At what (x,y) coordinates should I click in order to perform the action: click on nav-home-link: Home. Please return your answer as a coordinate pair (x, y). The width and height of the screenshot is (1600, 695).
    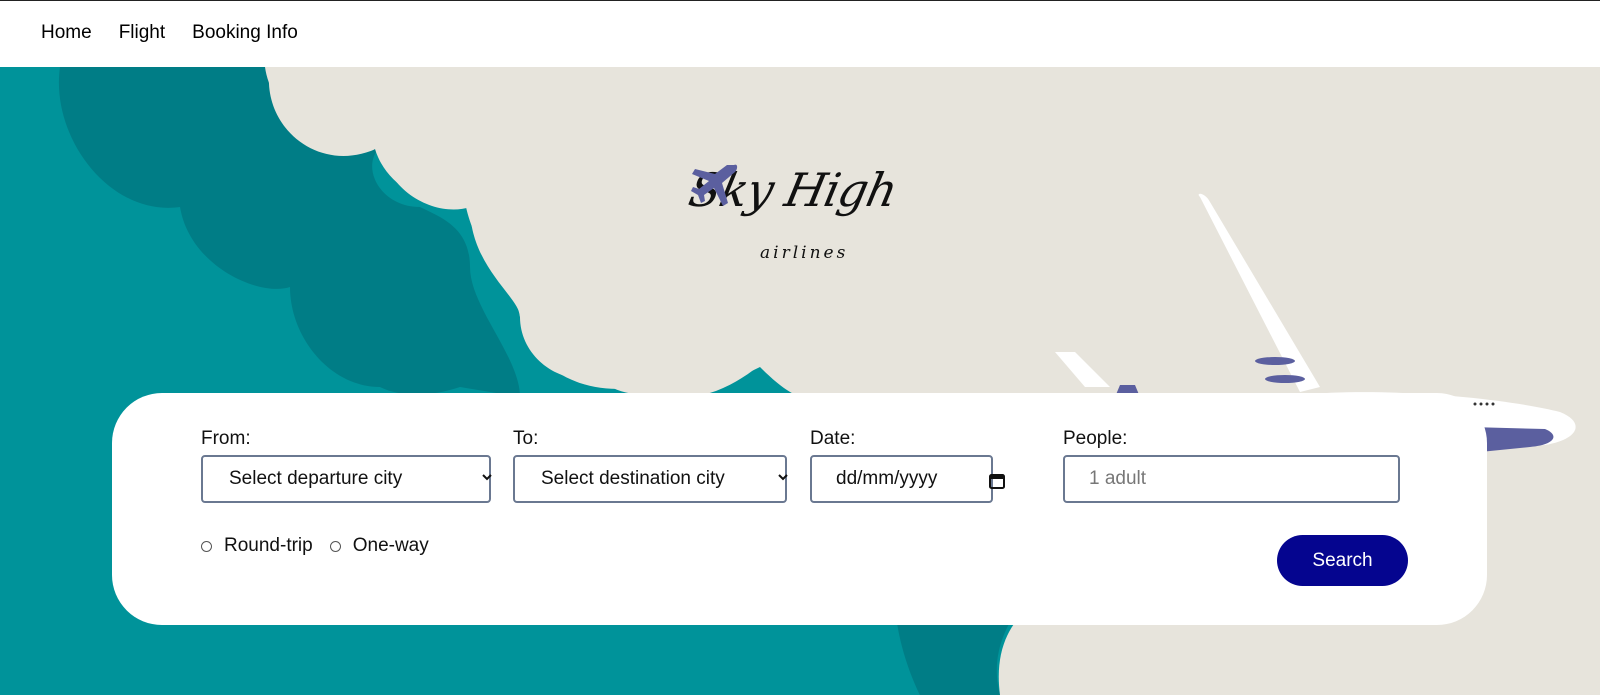
    Looking at the image, I should click on (66, 33).